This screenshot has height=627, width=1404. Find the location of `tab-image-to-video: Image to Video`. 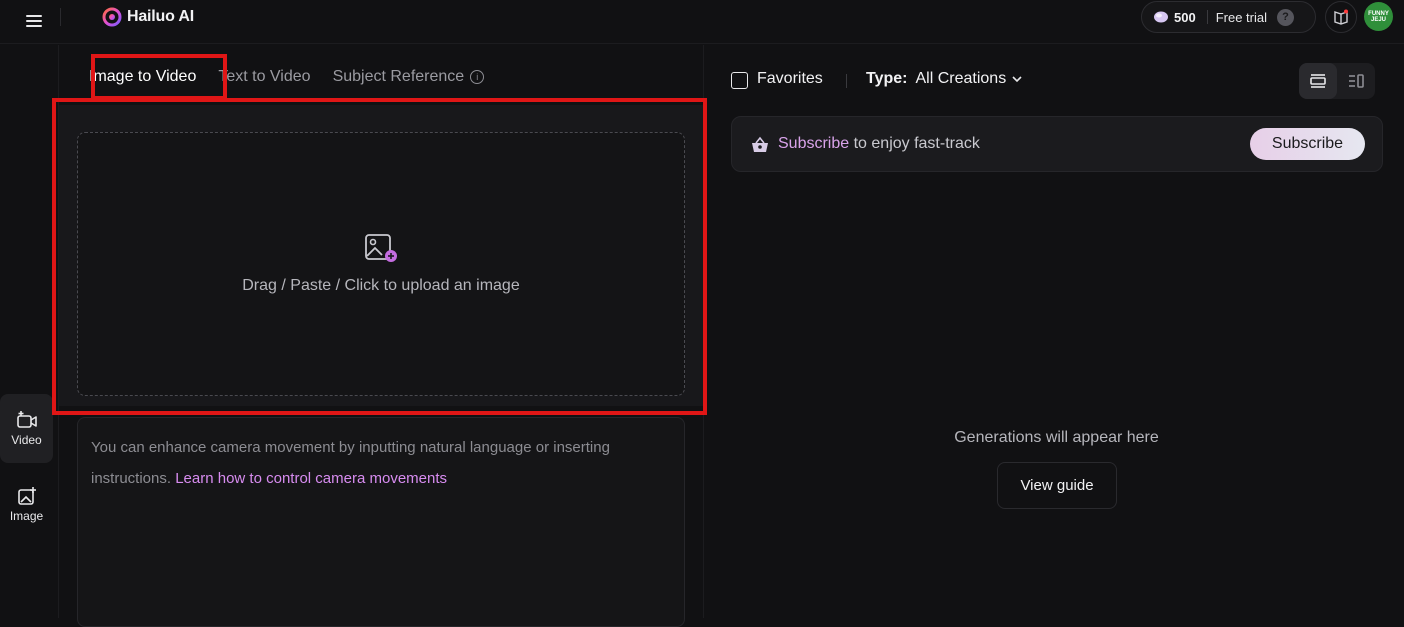

tab-image-to-video: Image to Video is located at coordinates (142, 77).